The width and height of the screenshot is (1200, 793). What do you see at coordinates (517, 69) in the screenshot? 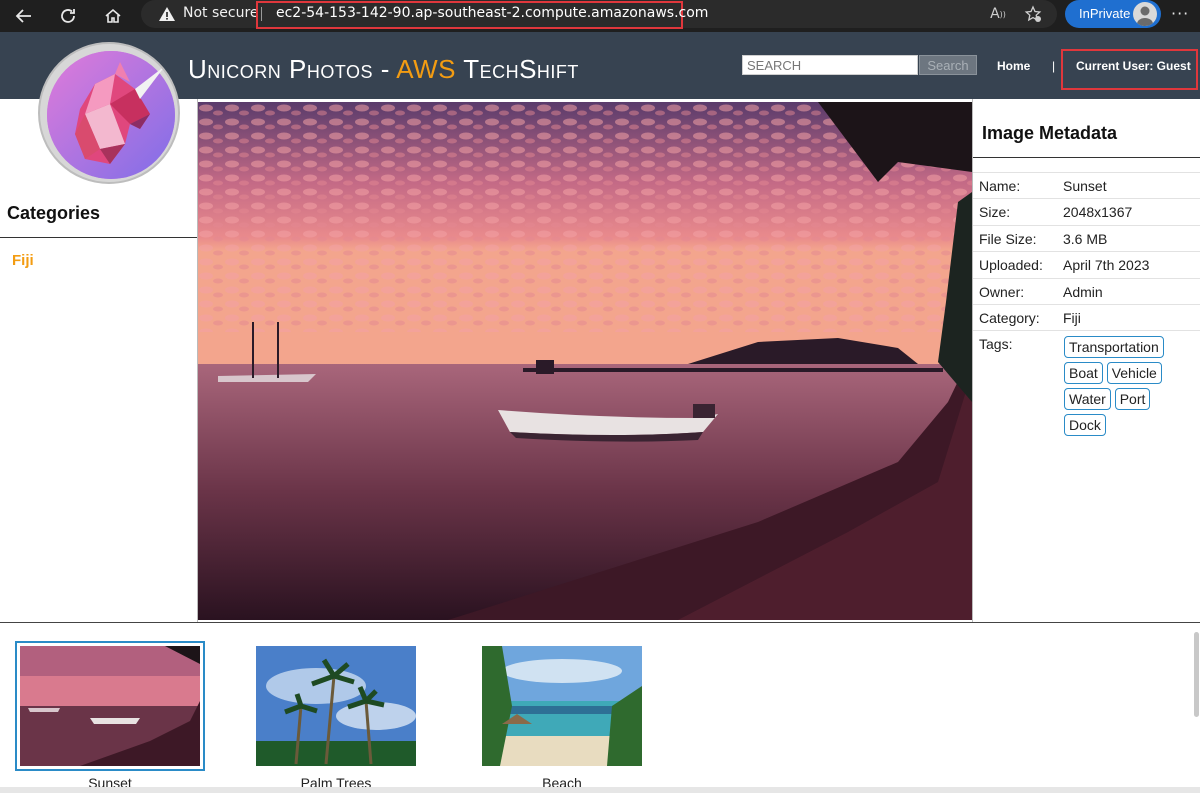
I see `site-title-end: TechShift` at bounding box center [517, 69].